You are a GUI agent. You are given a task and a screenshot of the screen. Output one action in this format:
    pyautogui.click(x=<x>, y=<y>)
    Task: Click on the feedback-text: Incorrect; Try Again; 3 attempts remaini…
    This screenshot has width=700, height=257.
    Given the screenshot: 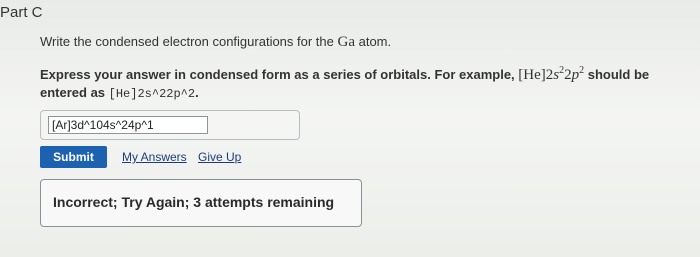 What is the action you would take?
    pyautogui.click(x=194, y=202)
    